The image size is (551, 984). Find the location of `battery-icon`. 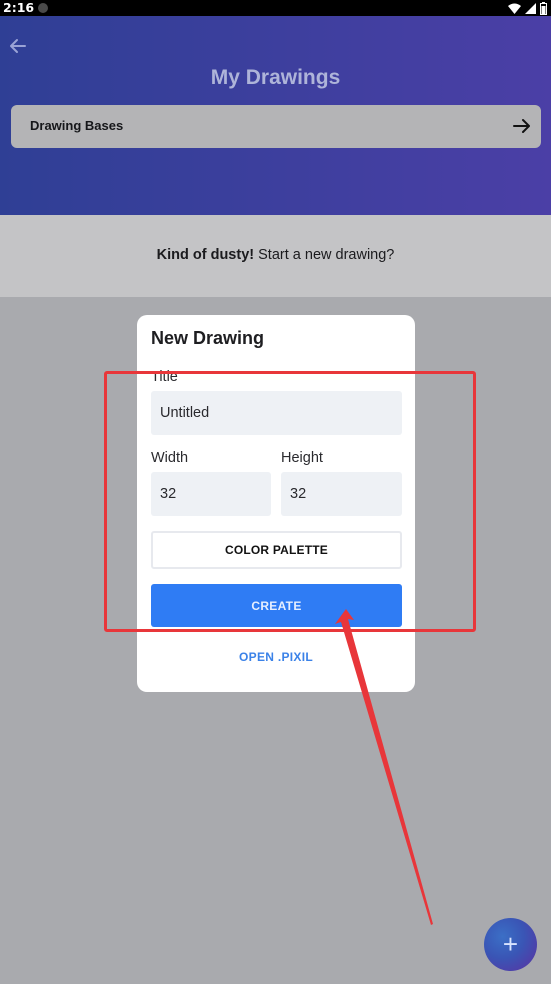

battery-icon is located at coordinates (543, 8).